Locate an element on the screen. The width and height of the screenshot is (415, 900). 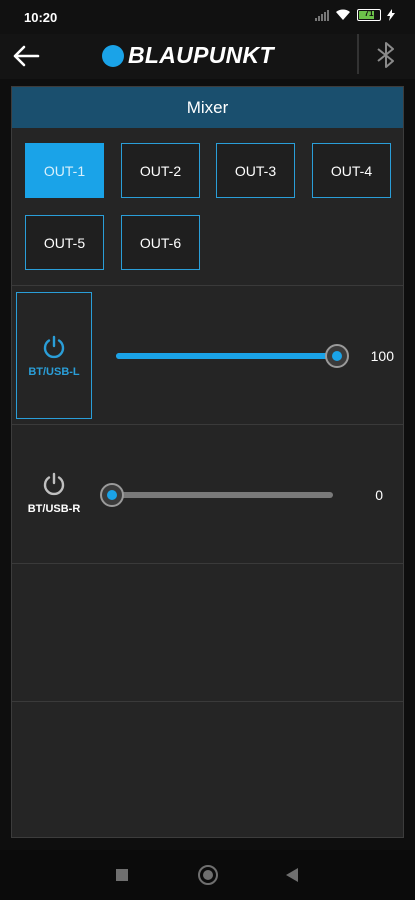
slider-fill is located at coordinates (226, 356).